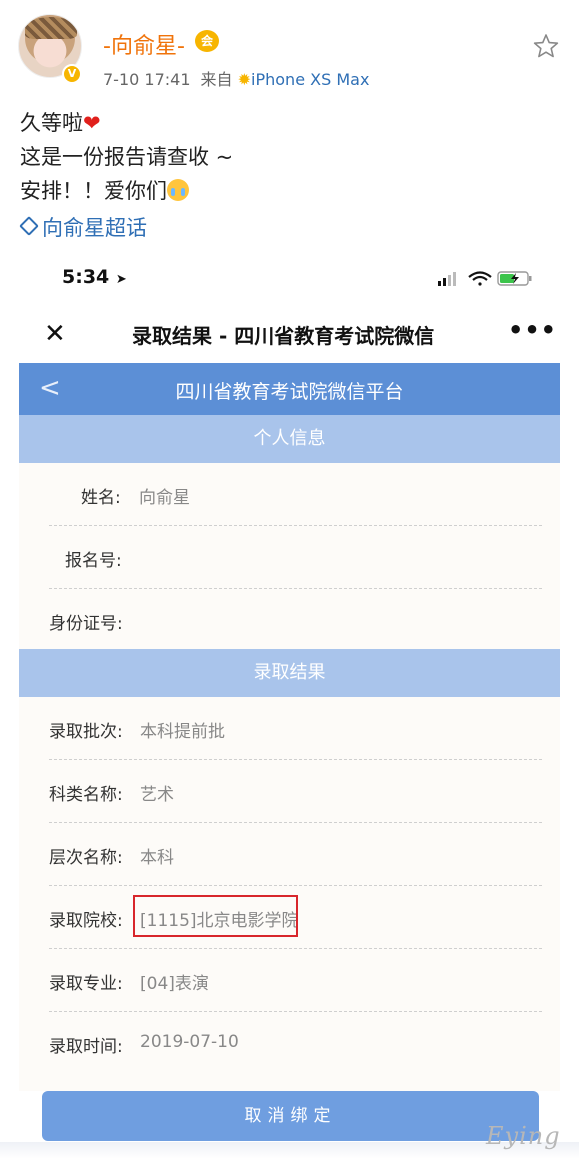  What do you see at coordinates (447, 279) in the screenshot?
I see `signal-icon` at bounding box center [447, 279].